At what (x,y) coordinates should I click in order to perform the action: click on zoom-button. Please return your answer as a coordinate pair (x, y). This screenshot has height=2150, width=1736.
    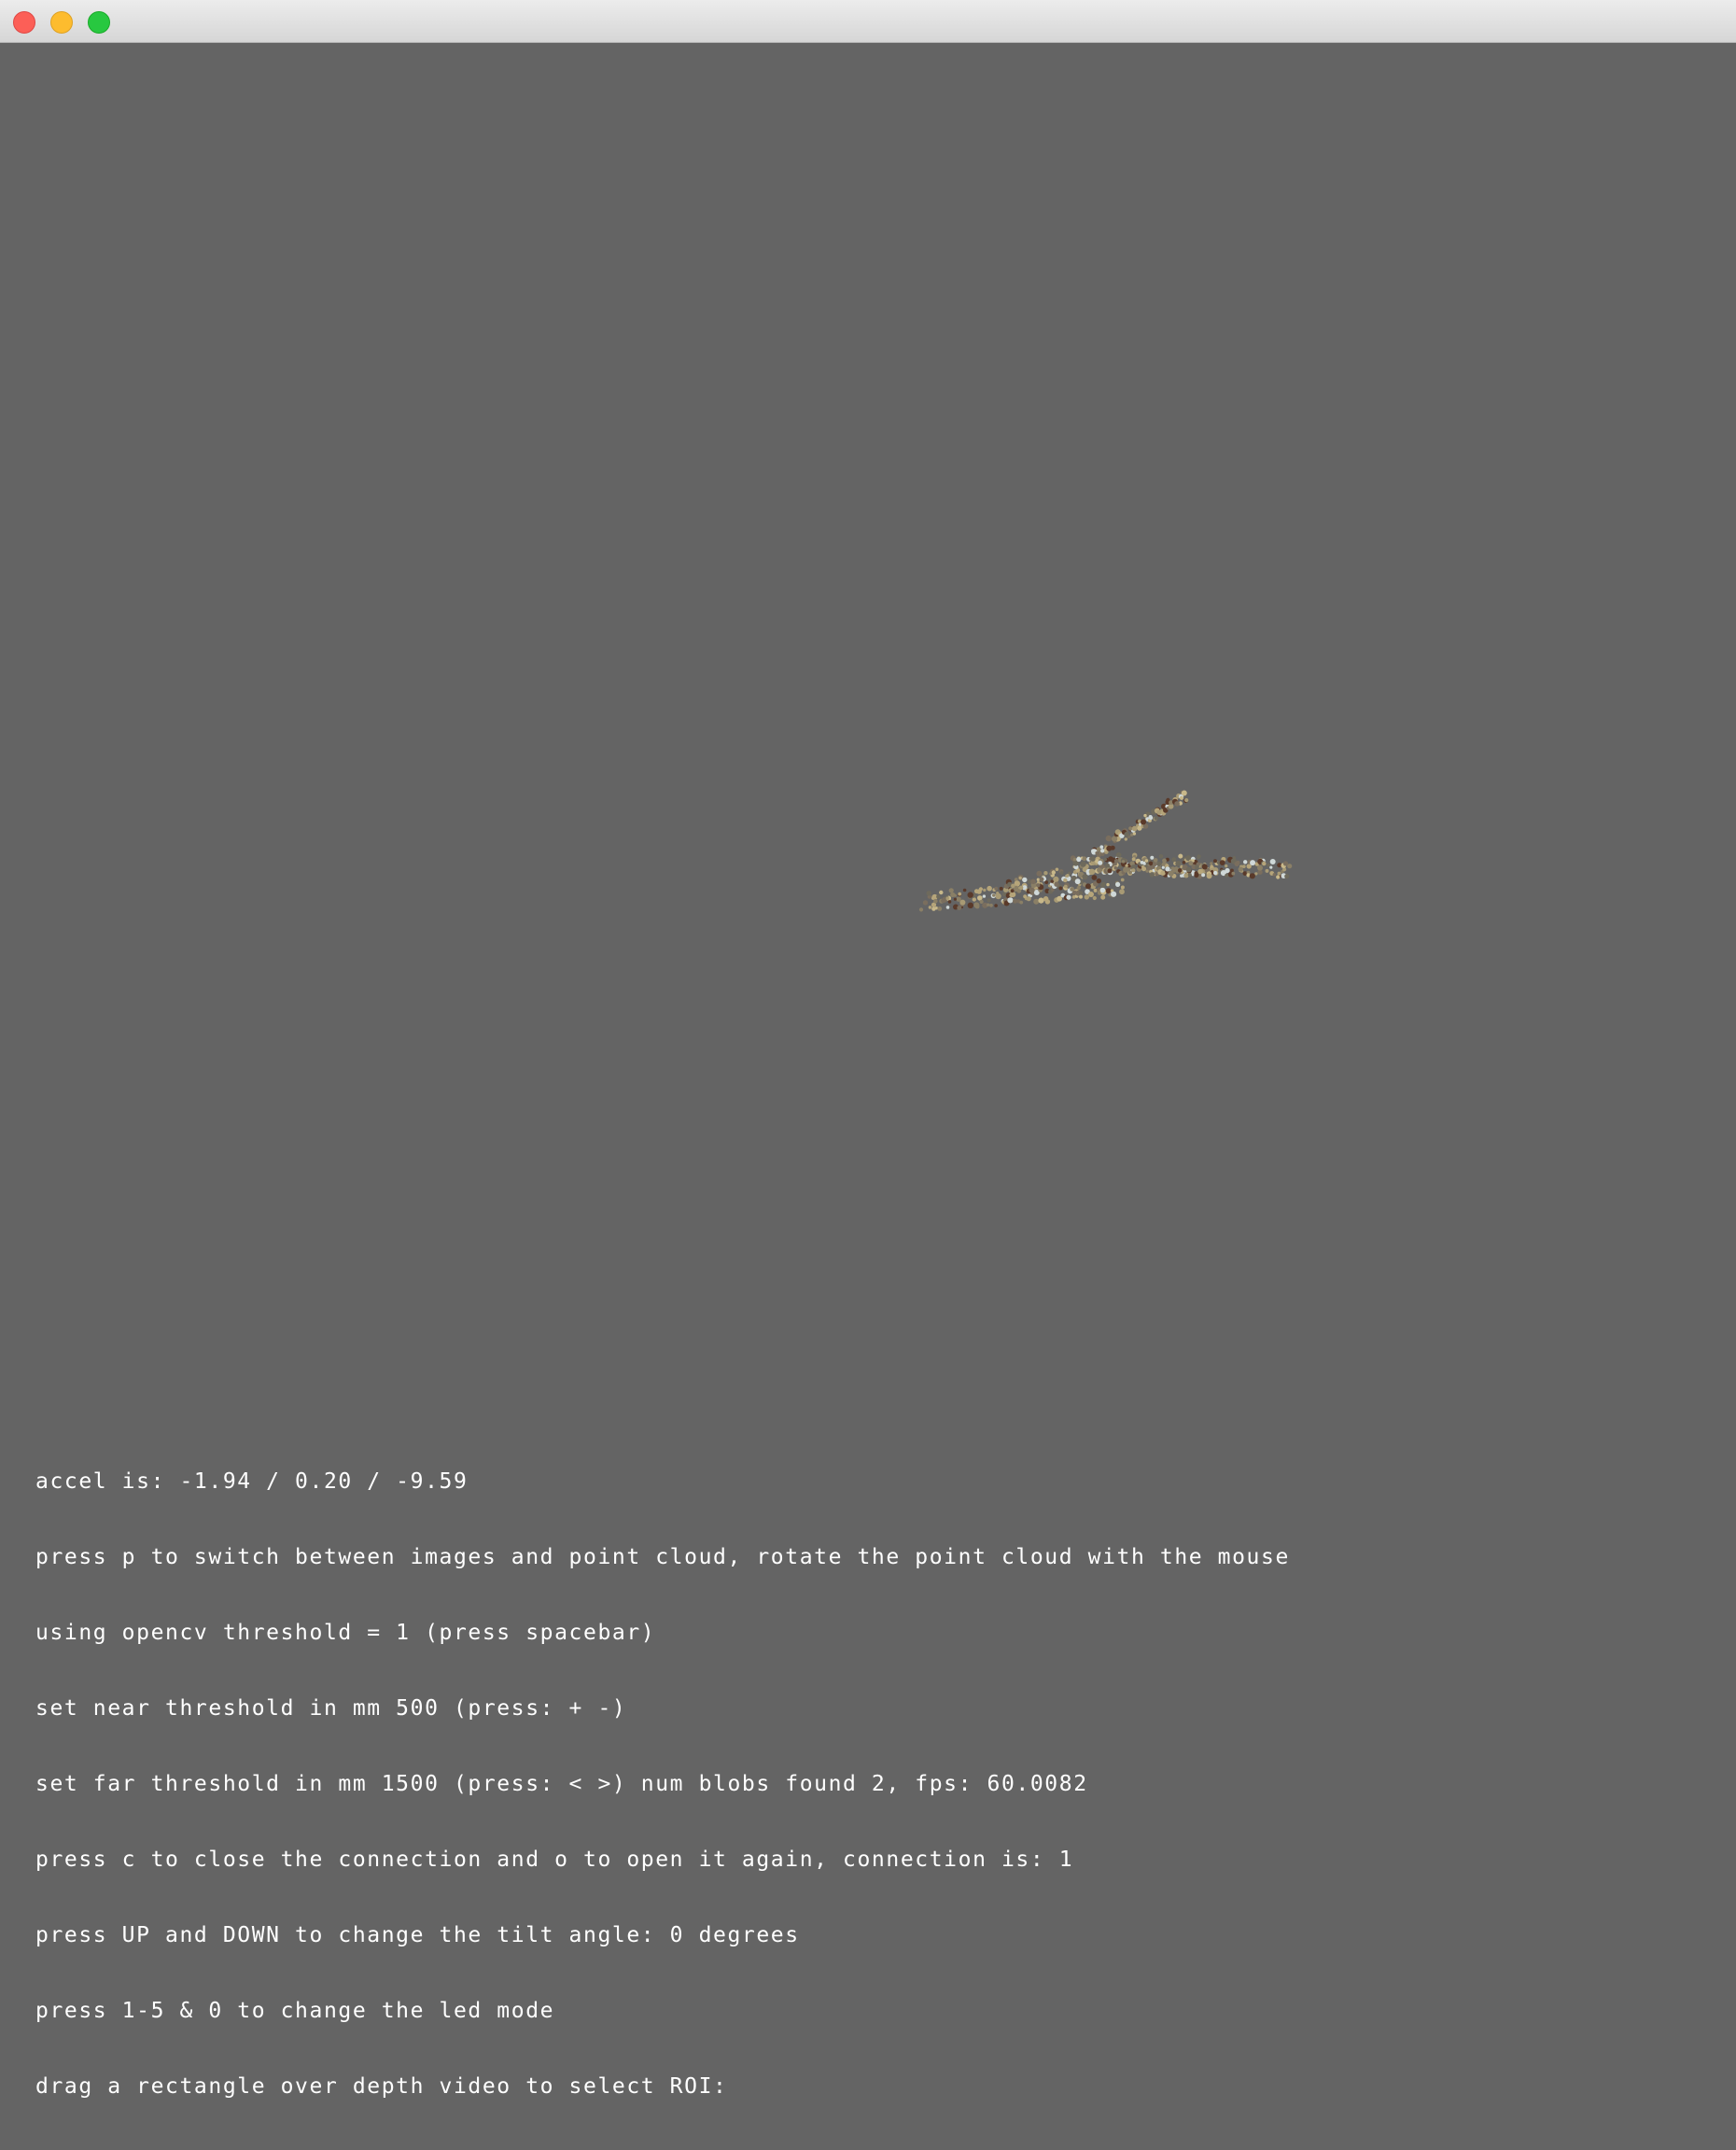
    Looking at the image, I should click on (99, 22).